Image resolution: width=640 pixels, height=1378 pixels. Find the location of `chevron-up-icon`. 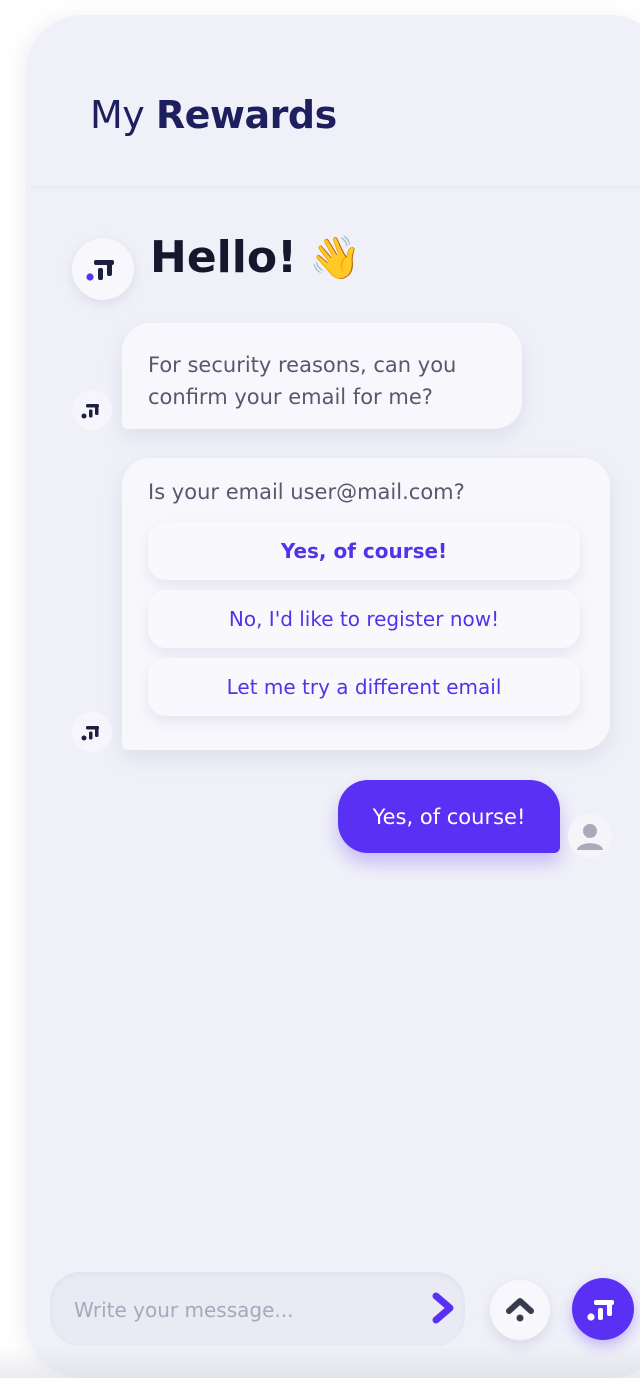

chevron-up-icon is located at coordinates (520, 1310).